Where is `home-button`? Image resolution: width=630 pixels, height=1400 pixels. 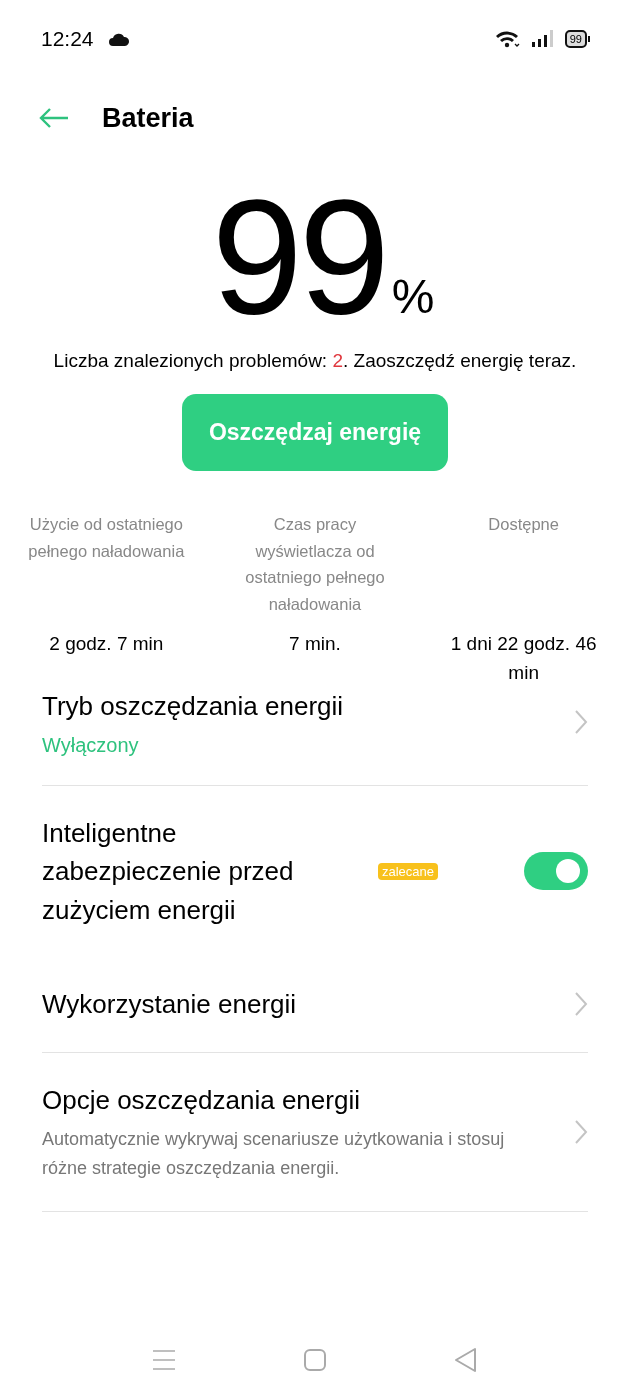
home-button is located at coordinates (315, 1360).